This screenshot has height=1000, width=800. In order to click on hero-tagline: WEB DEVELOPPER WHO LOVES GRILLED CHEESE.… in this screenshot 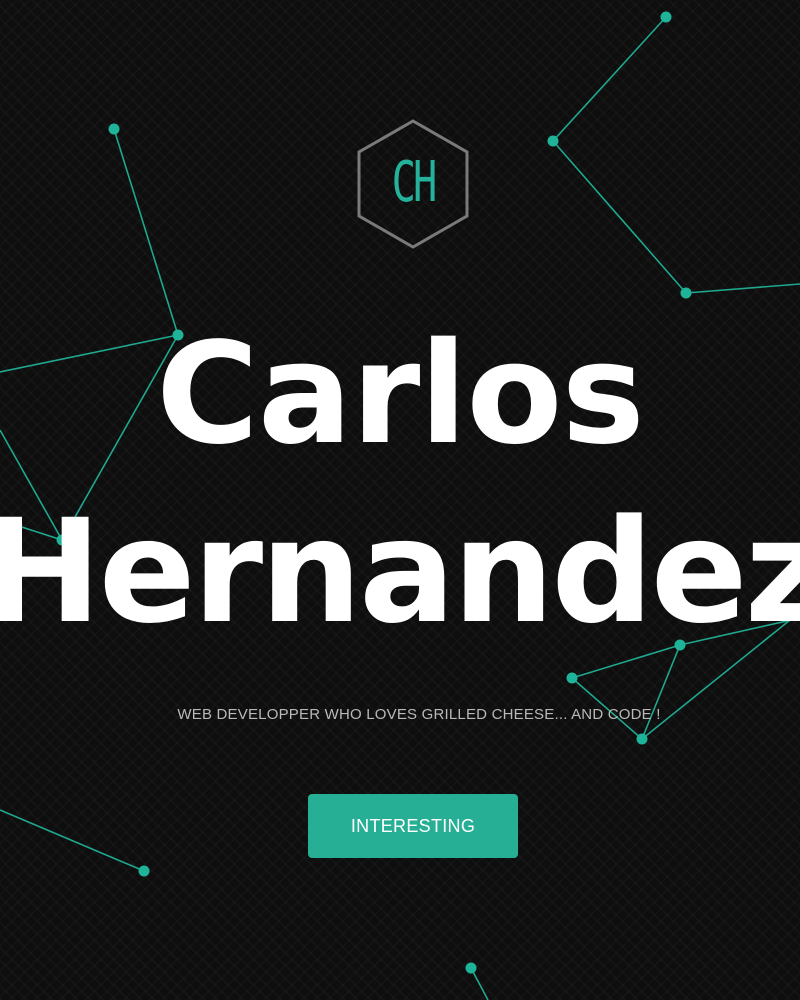, I will do `click(419, 714)`.